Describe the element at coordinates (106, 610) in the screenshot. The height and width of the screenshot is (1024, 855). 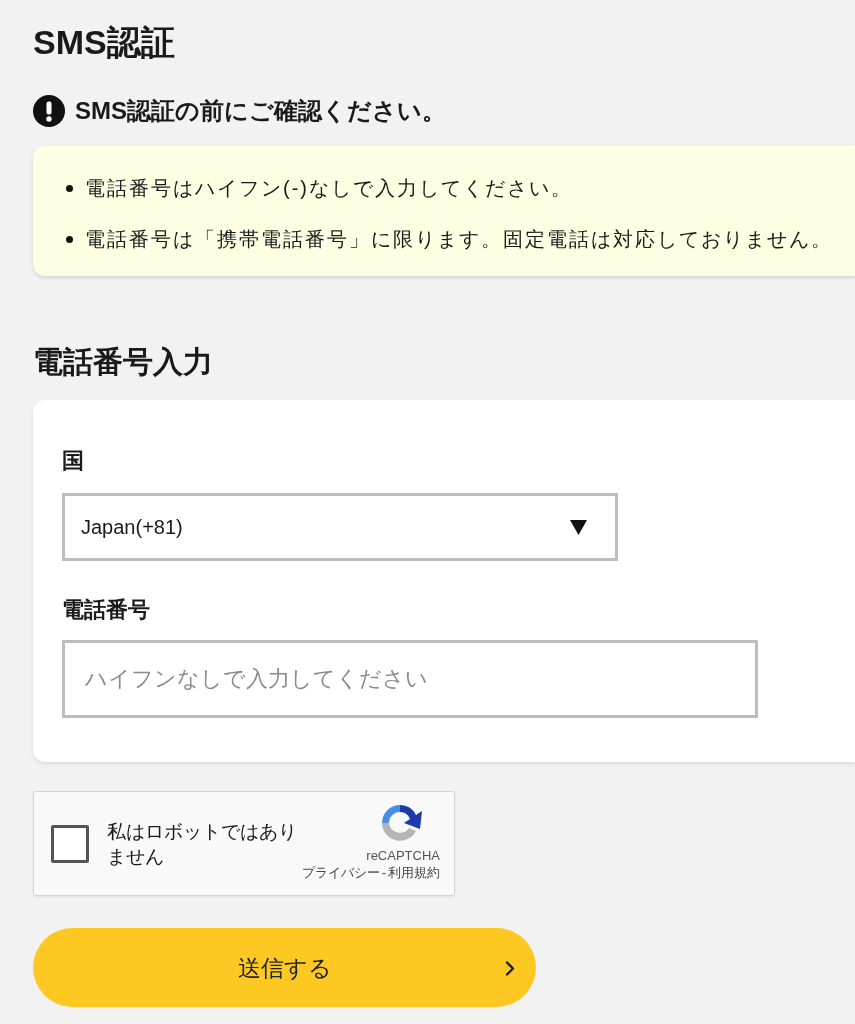
I see `phone-label: 電話番号` at that location.